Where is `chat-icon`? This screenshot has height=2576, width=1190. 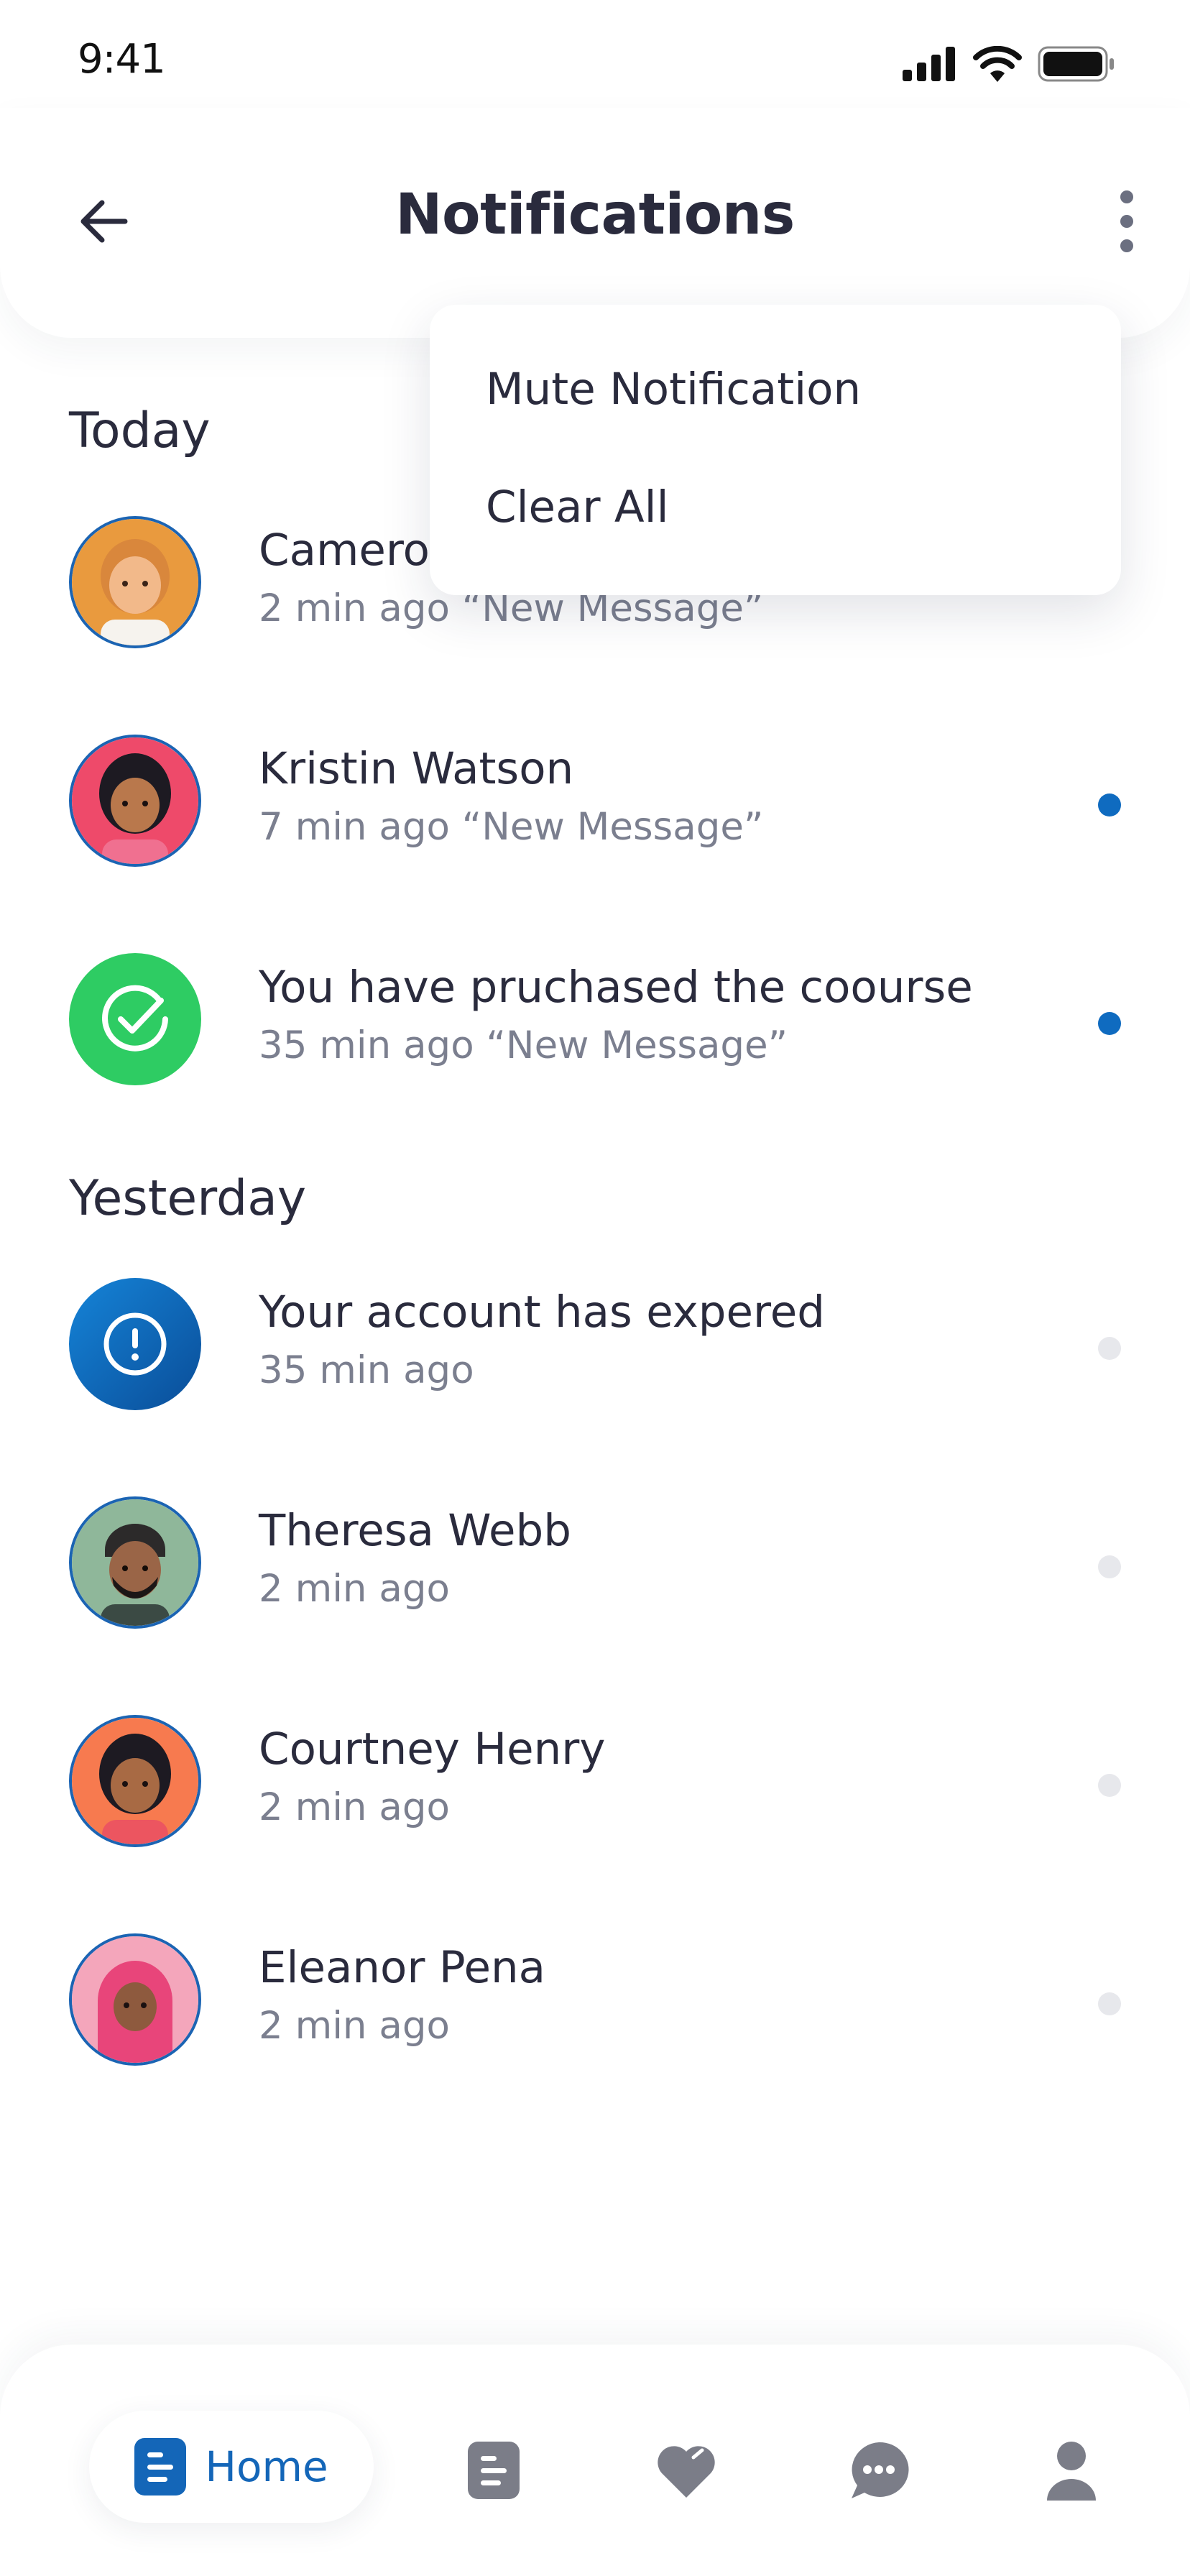
chat-icon is located at coordinates (880, 2470).